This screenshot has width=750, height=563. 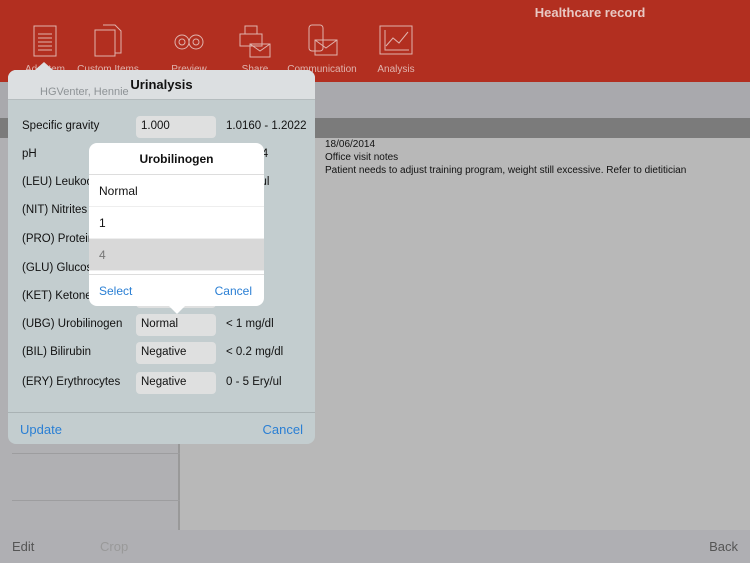 What do you see at coordinates (29, 154) in the screenshot?
I see `row-label: pH` at bounding box center [29, 154].